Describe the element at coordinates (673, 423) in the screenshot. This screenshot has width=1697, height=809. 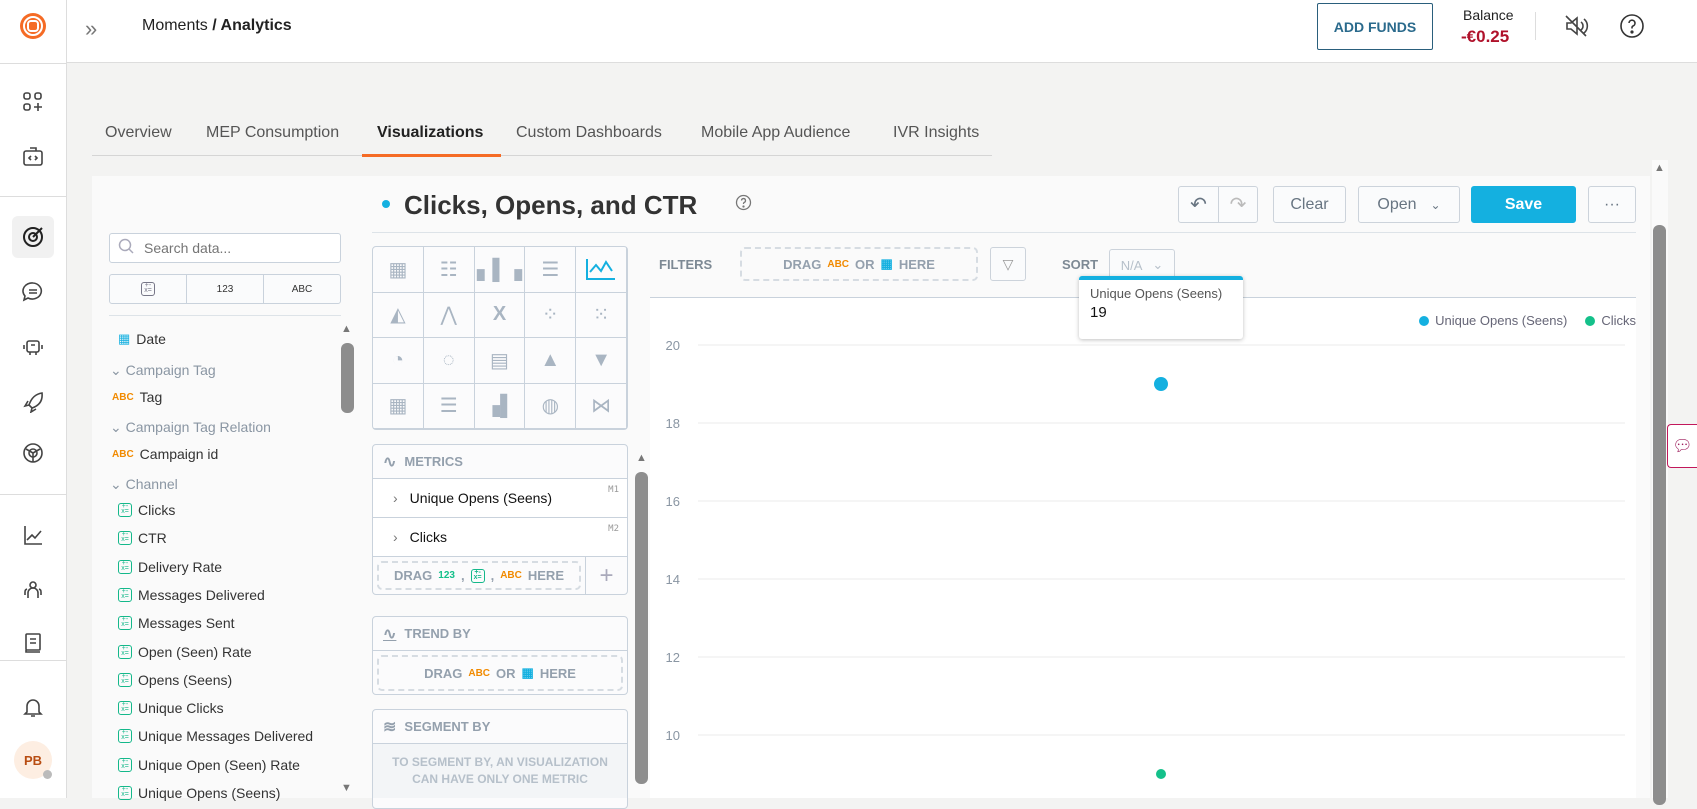
I see `y-tick-label: 18` at that location.